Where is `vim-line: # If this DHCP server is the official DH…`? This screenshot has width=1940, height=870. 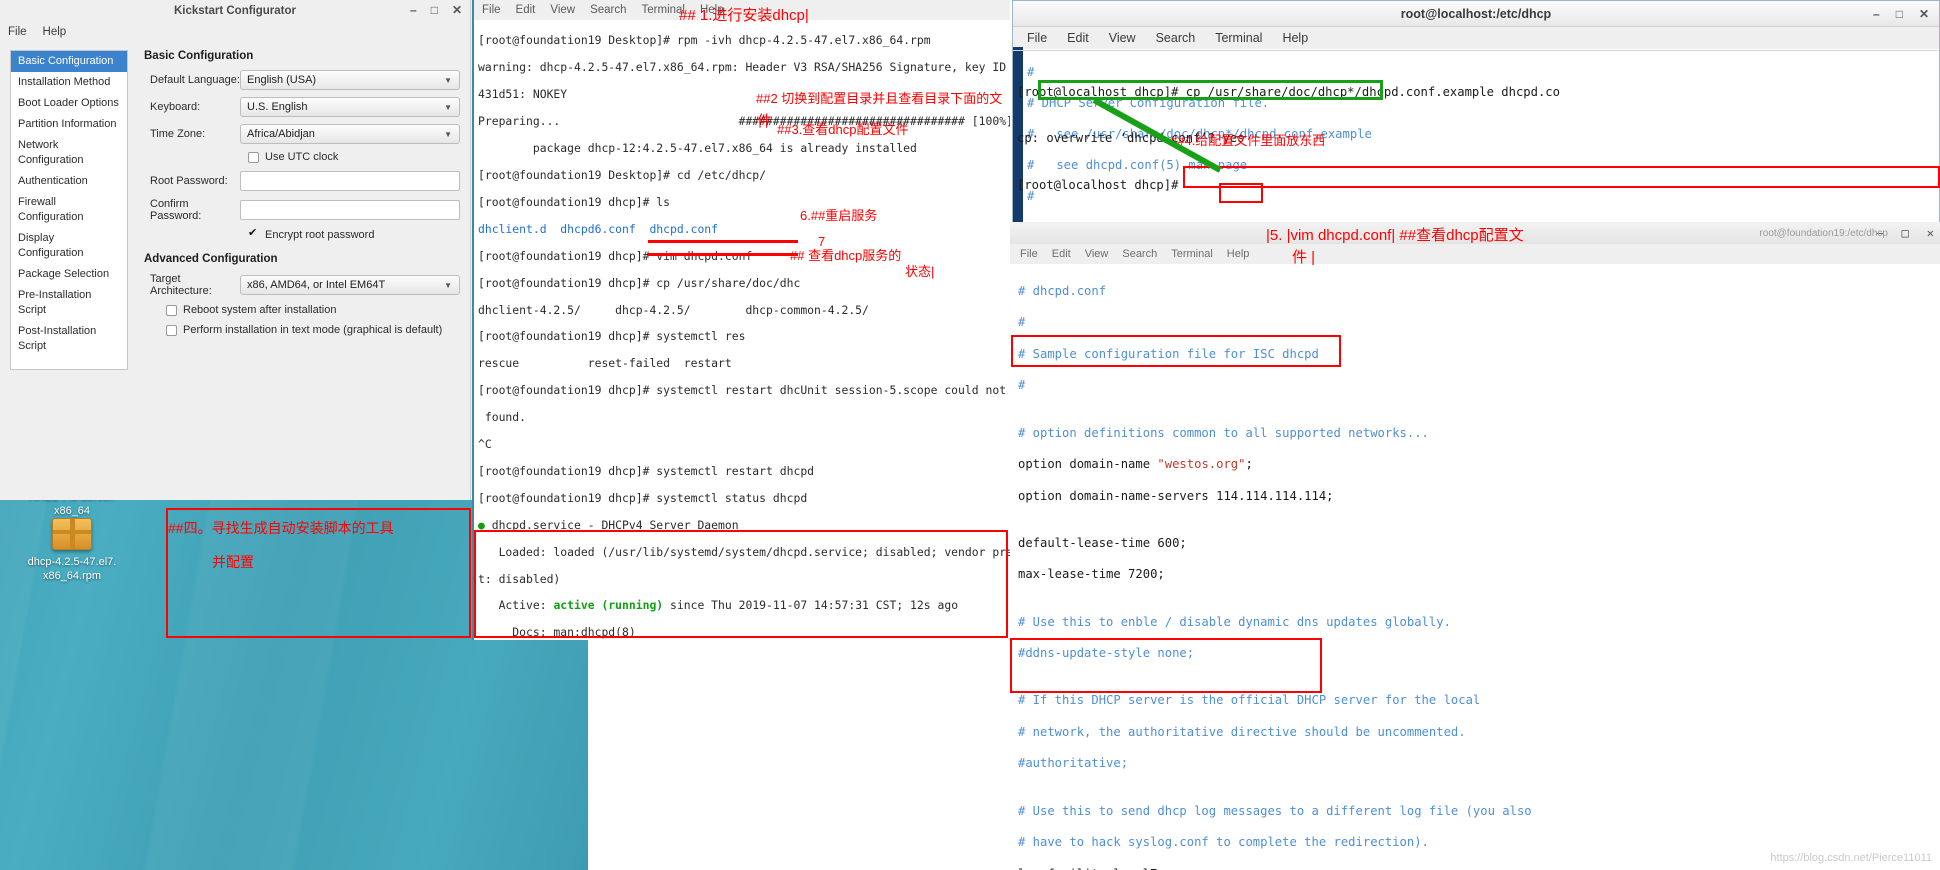
vim-line: # If this DHCP server is the official DH… is located at coordinates (1249, 700).